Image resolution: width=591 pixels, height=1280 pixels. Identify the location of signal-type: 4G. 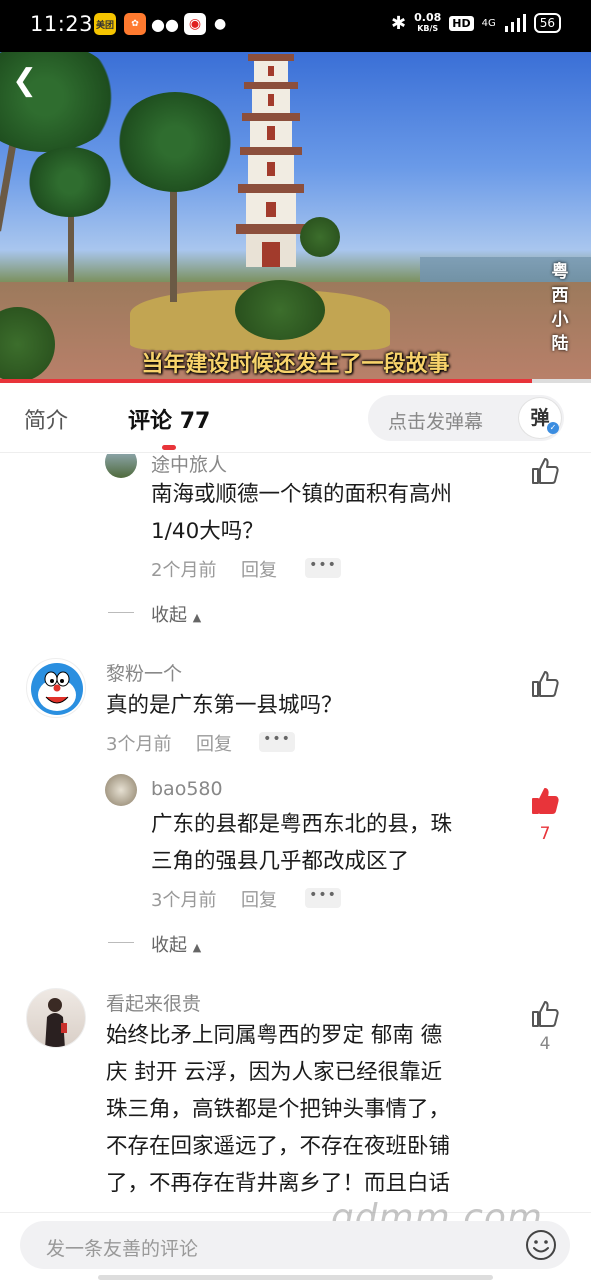
(488, 23).